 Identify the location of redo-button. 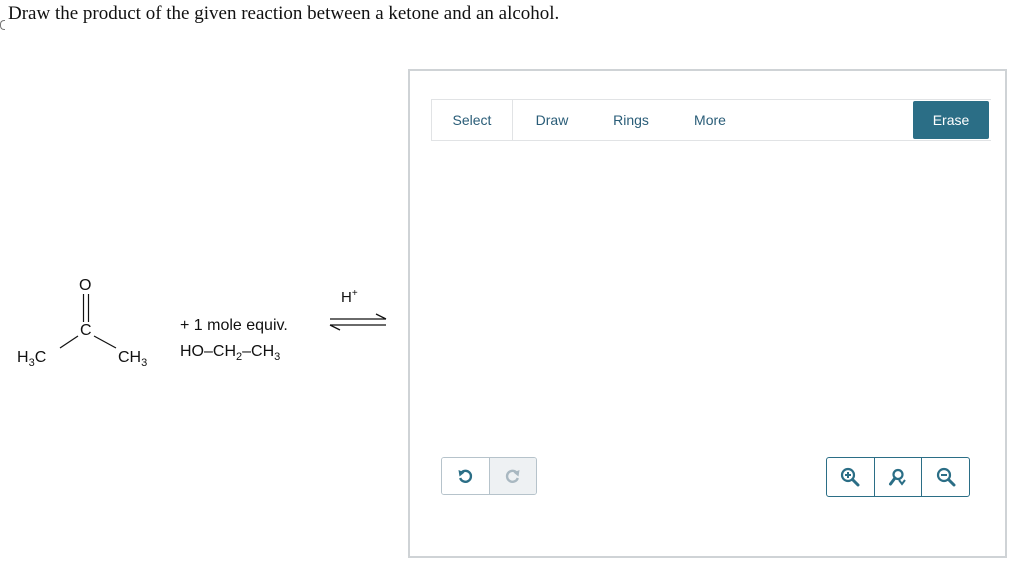
(512, 476).